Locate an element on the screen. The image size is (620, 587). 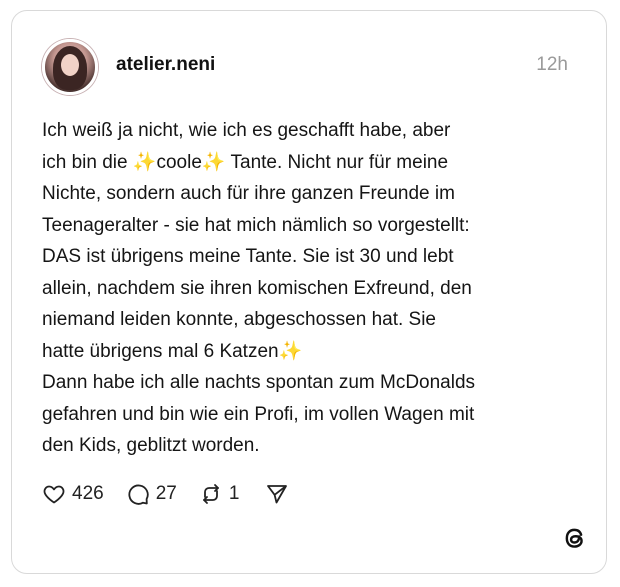
post-text-line: hatte übrigens mal 6 Katzen✨ is located at coordinates (172, 351).